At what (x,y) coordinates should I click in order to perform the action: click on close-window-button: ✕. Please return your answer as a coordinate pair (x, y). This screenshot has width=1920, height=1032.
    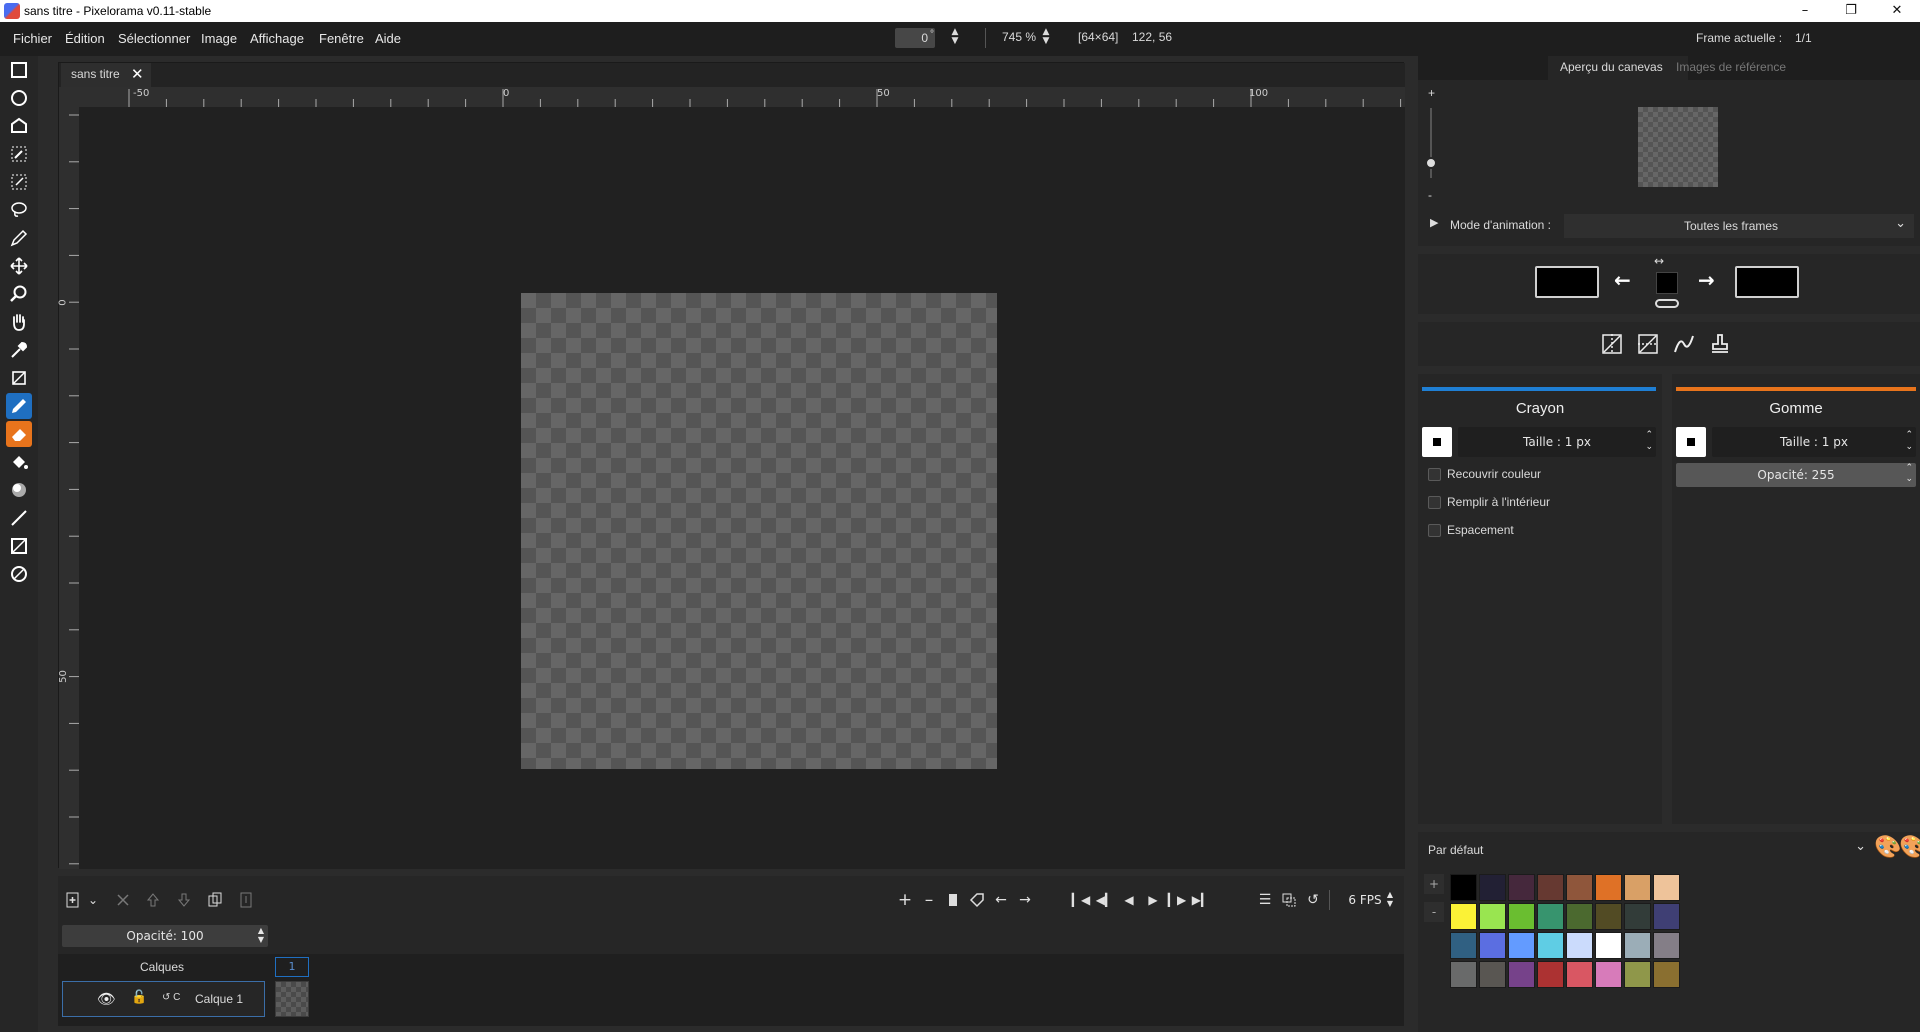
    Looking at the image, I should click on (1897, 11).